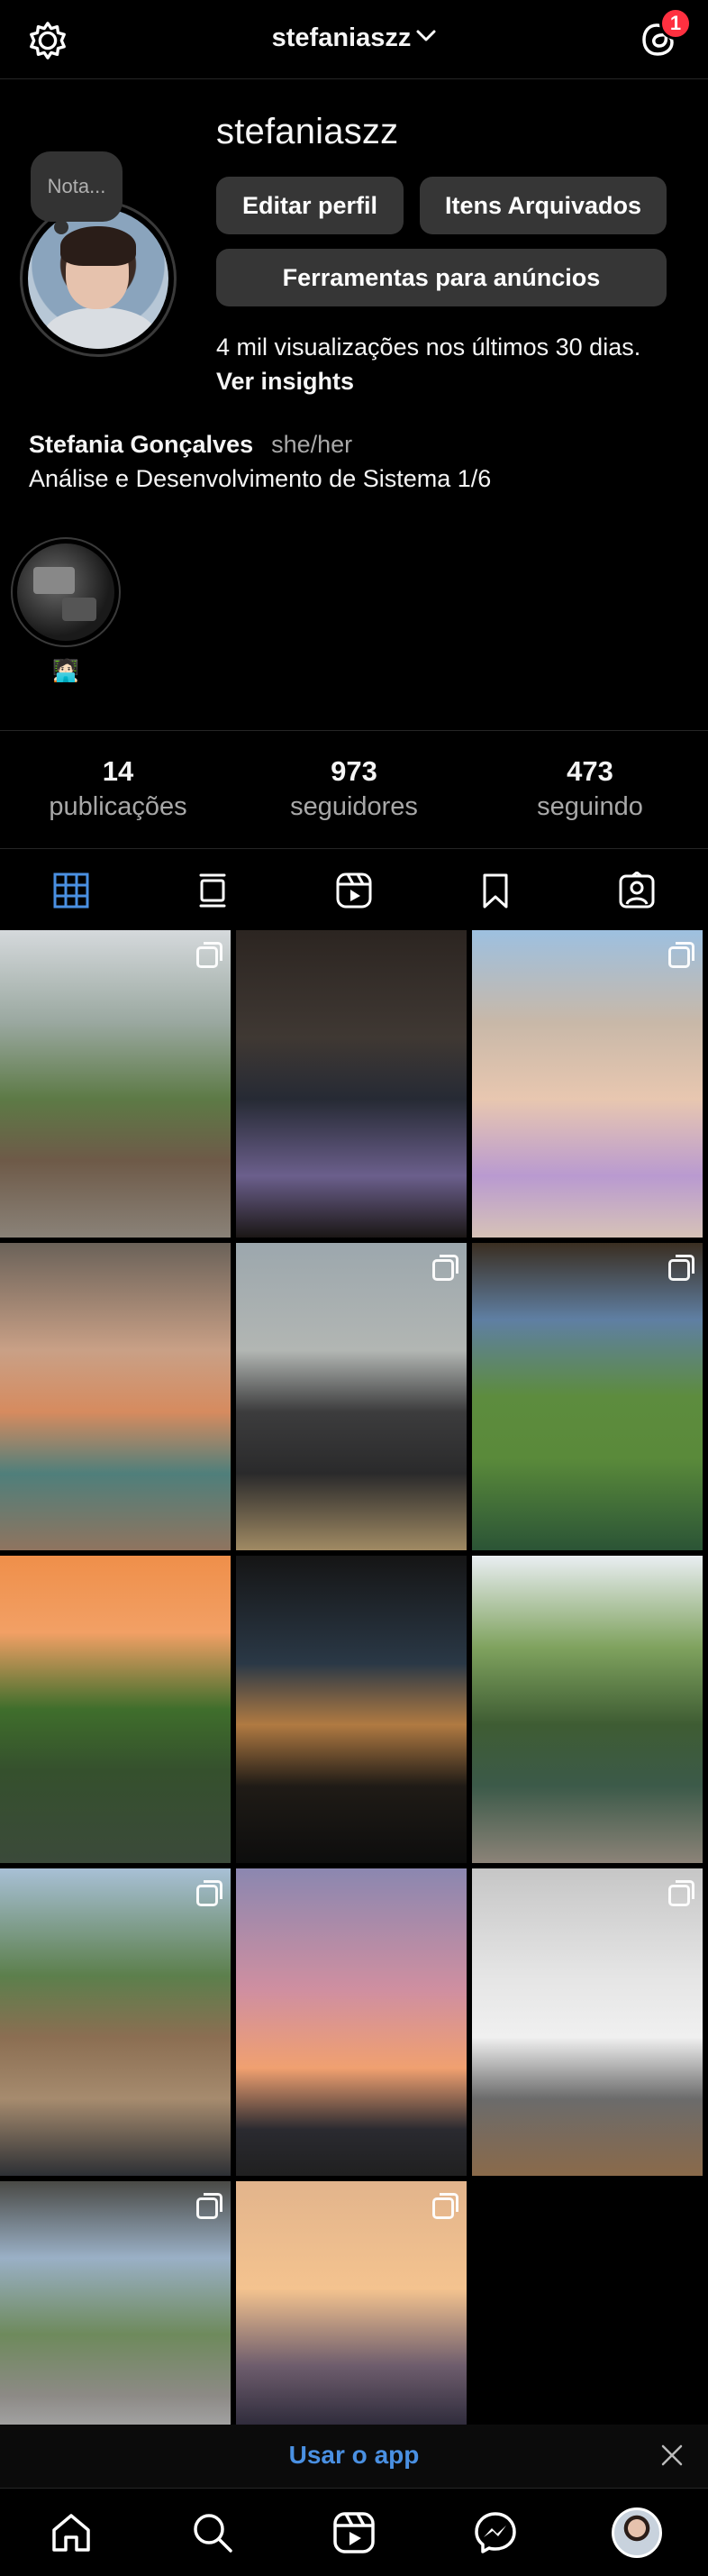  I want to click on bio-name-row: Stefania Gonçalves she/her, so click(190, 445).